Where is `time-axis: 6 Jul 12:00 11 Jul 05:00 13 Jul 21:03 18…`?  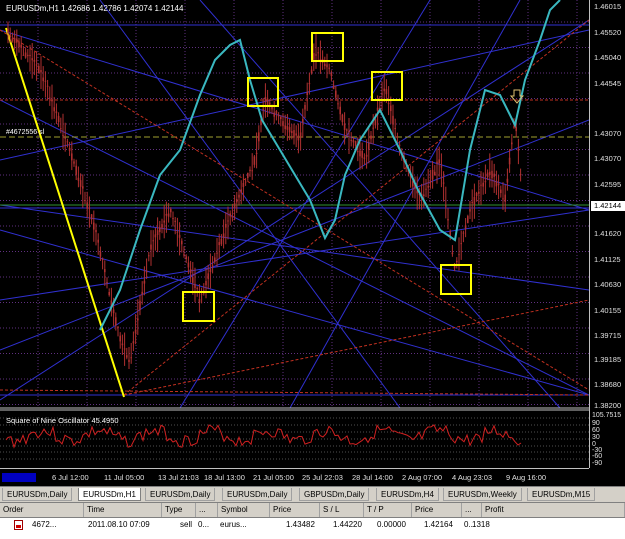 time-axis: 6 Jul 12:00 11 Jul 05:00 13 Jul 21:03 18… is located at coordinates (294, 476).